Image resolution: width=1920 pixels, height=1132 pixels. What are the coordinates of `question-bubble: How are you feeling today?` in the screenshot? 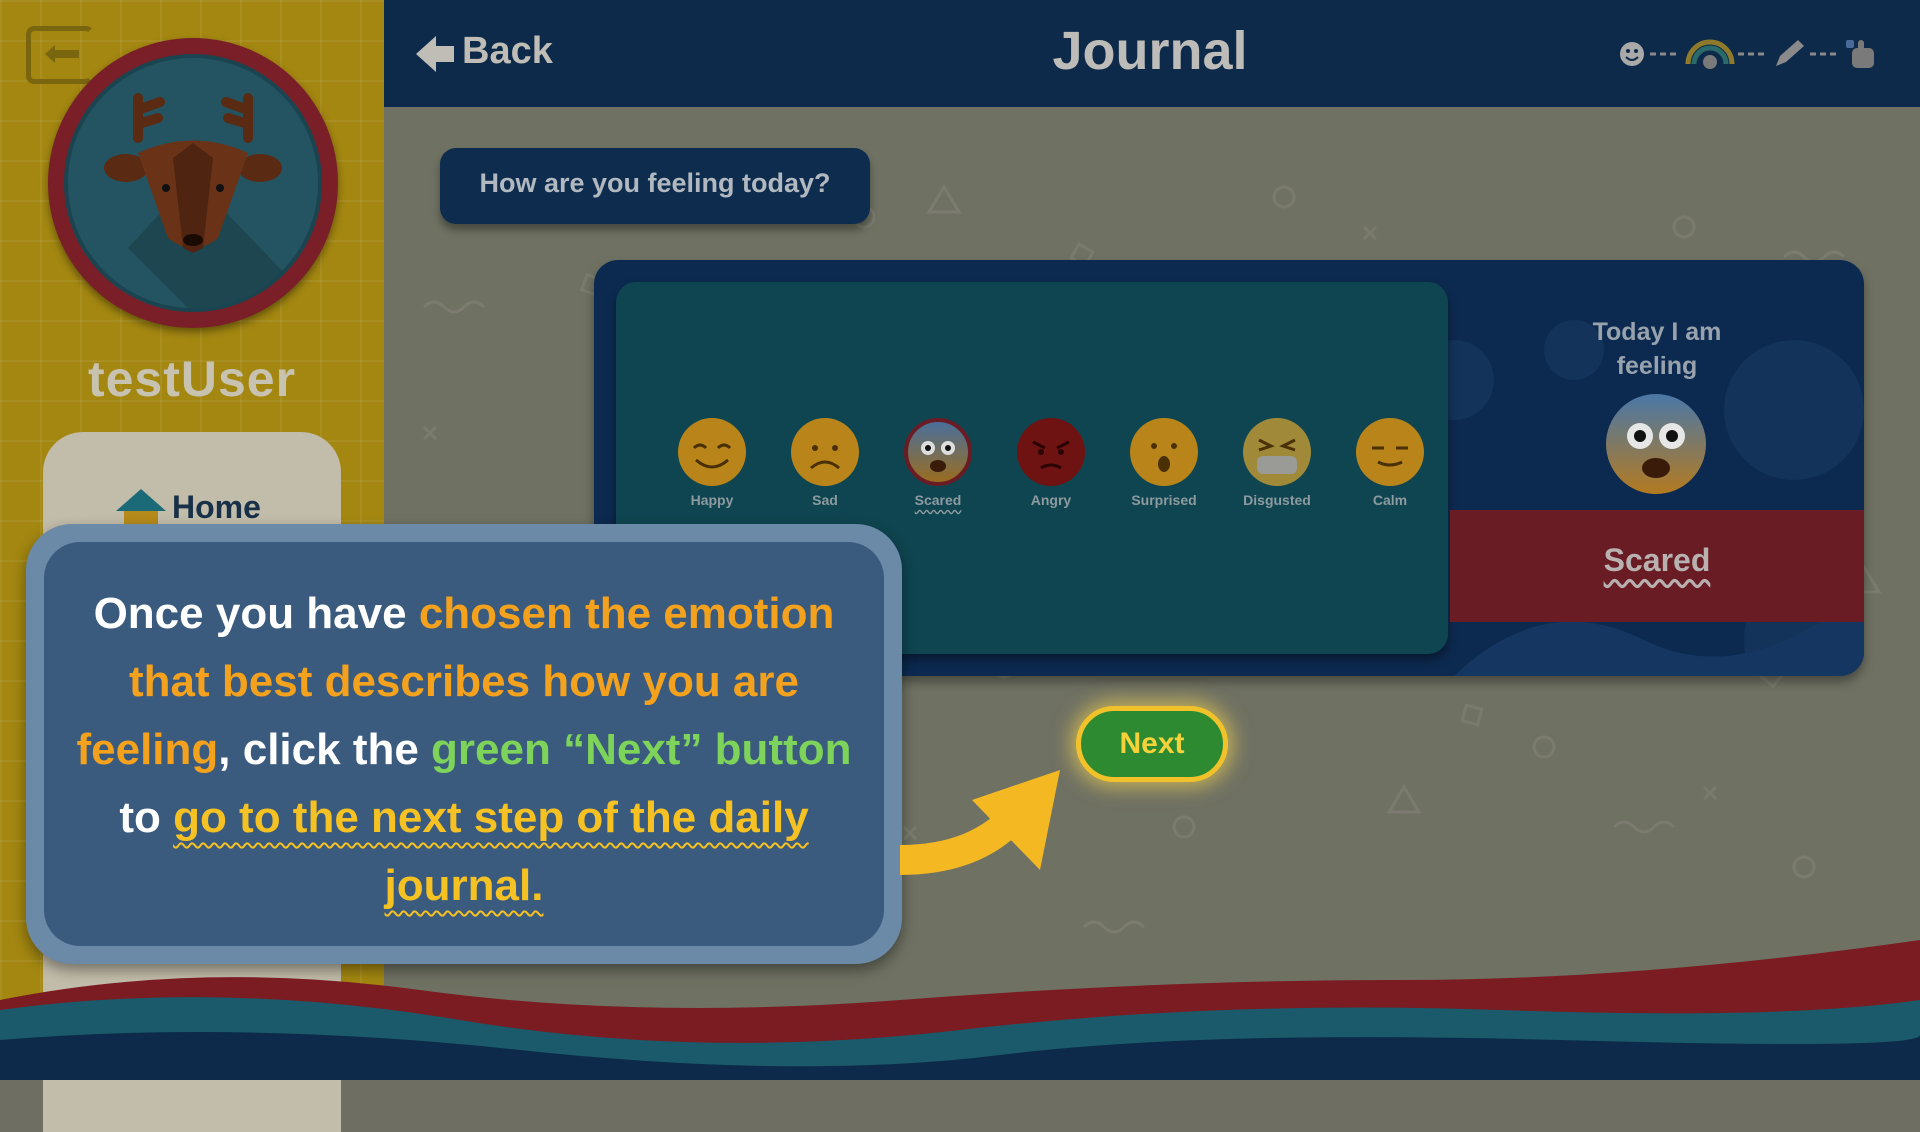 It's located at (655, 186).